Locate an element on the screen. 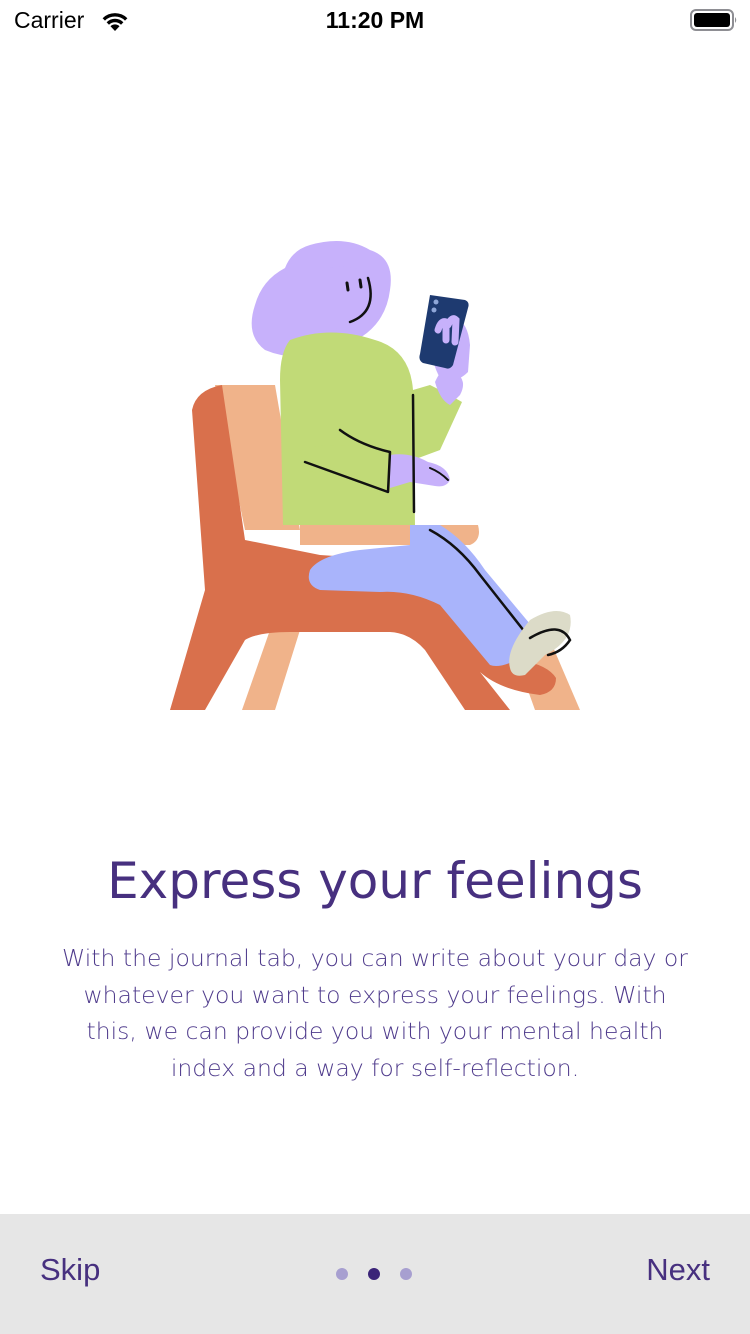 This screenshot has width=750, height=1334. skip-button: Skip is located at coordinates (70, 1270).